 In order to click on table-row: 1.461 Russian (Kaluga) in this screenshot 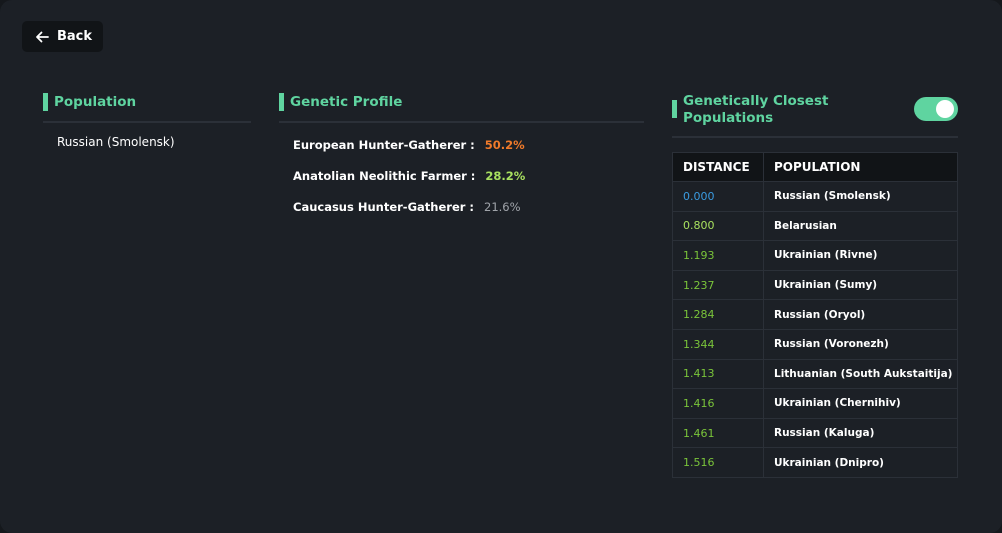, I will do `click(815, 433)`.